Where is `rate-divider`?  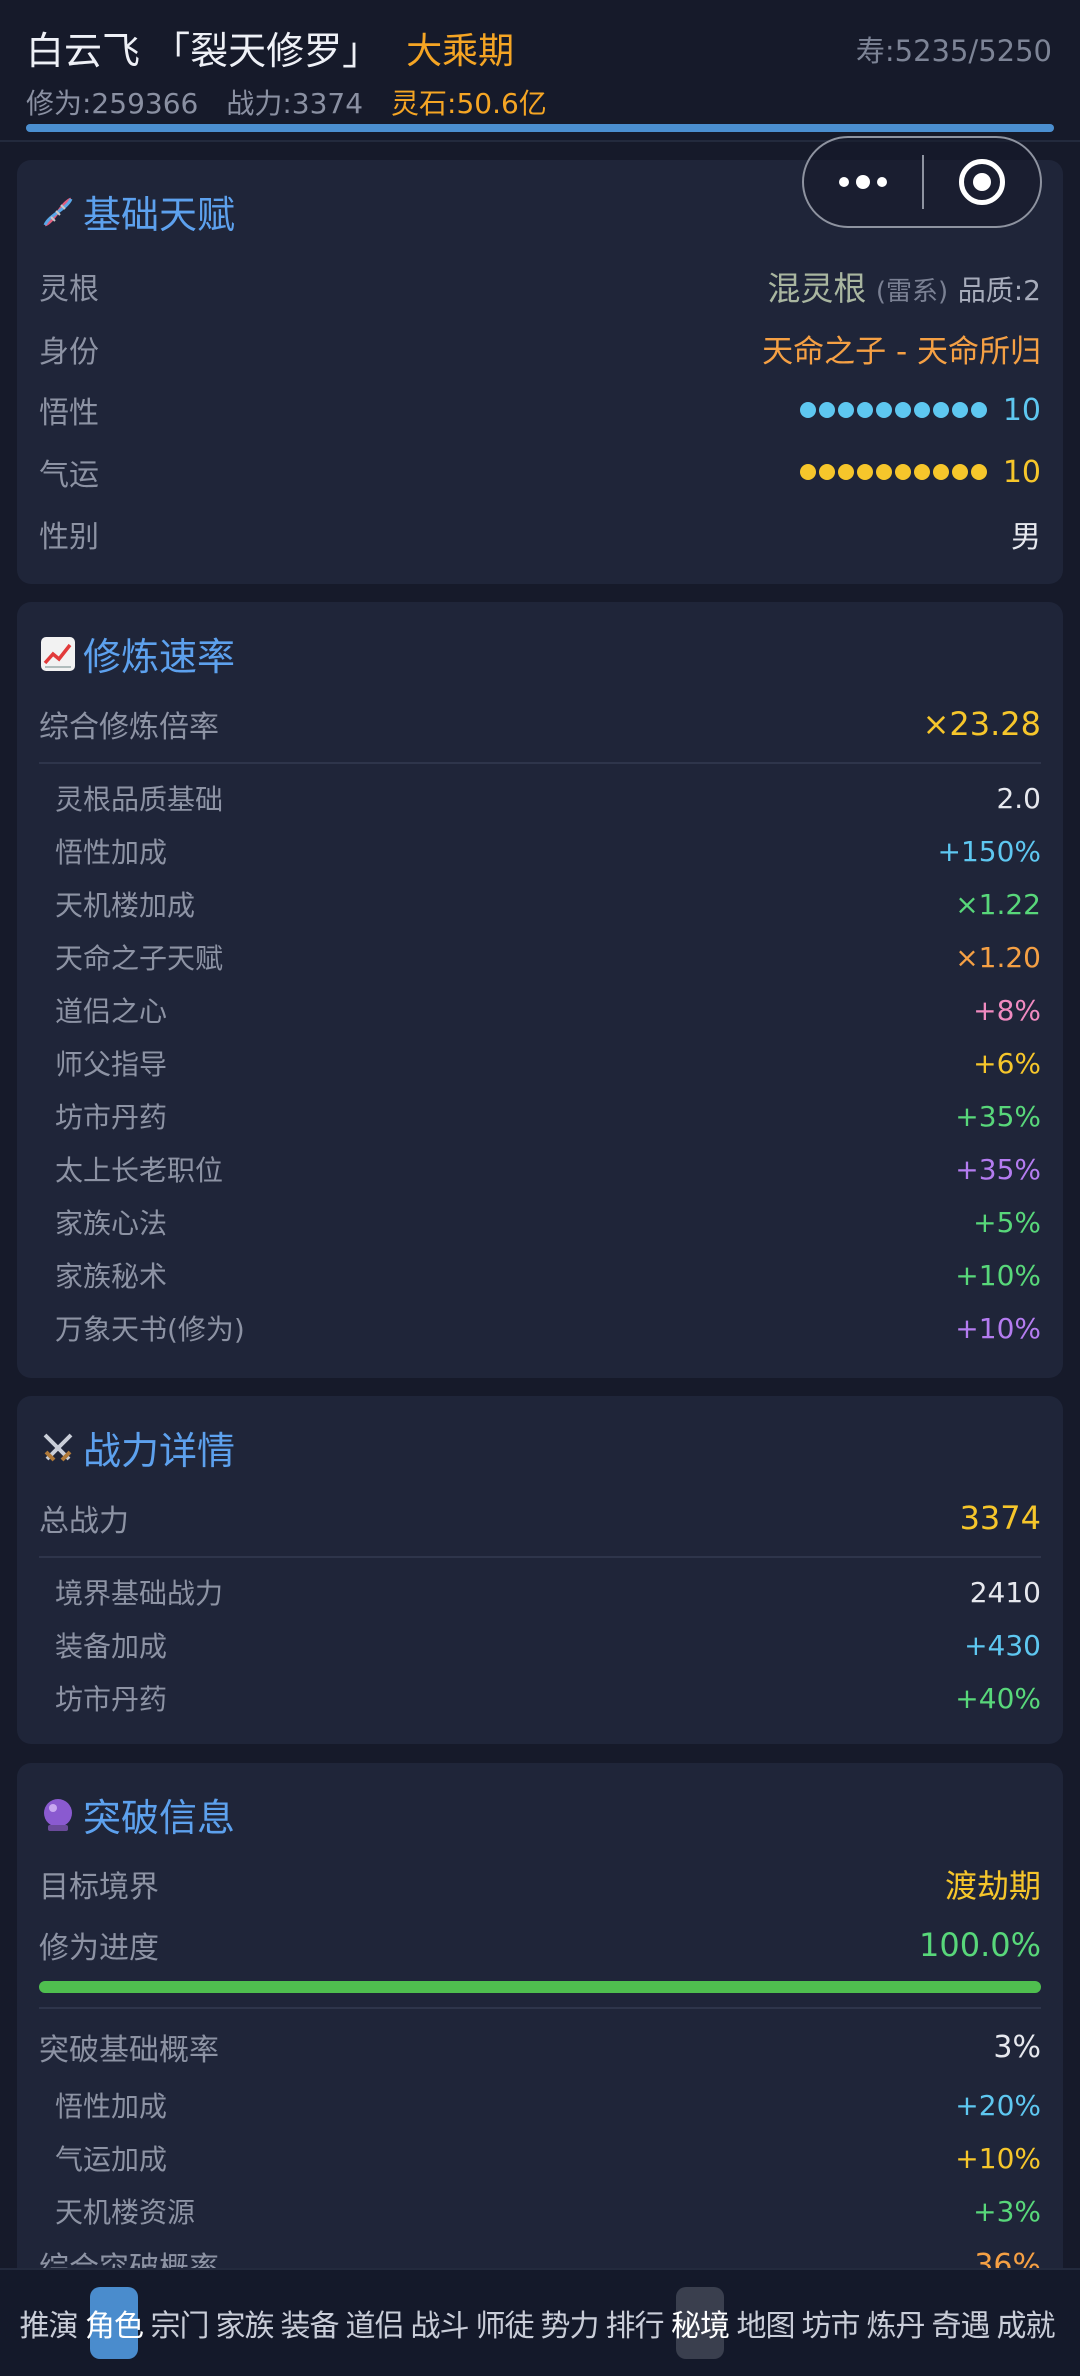 rate-divider is located at coordinates (540, 763).